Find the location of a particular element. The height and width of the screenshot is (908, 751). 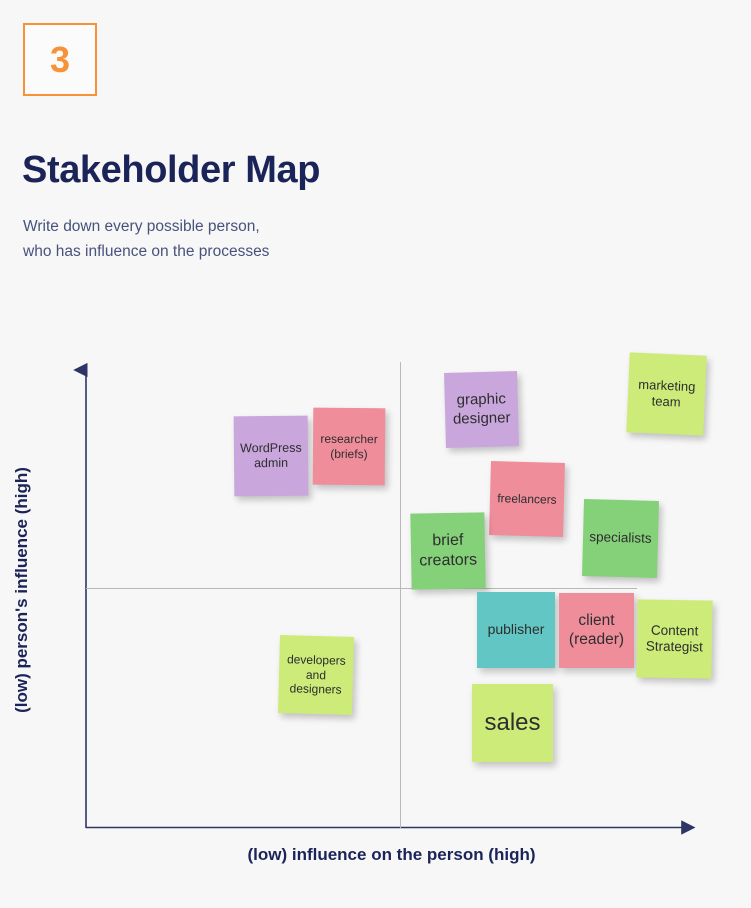

sticky-note-label: marketing team is located at coordinates (667, 393).